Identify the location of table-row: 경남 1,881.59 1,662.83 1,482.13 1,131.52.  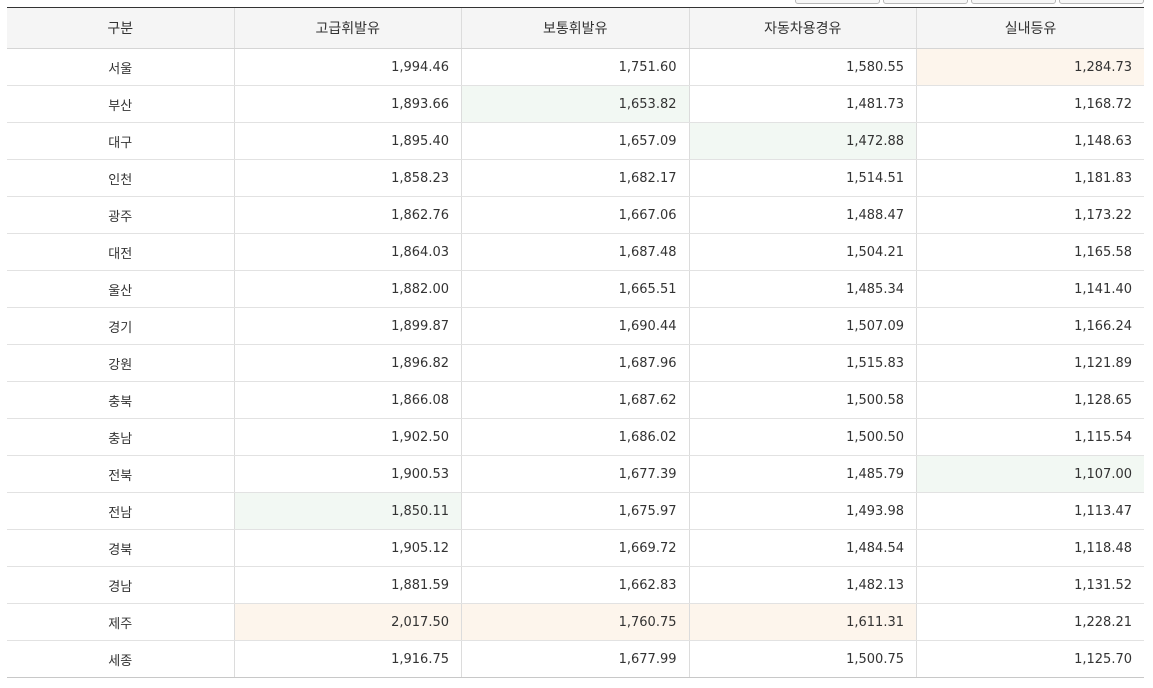
(575, 585).